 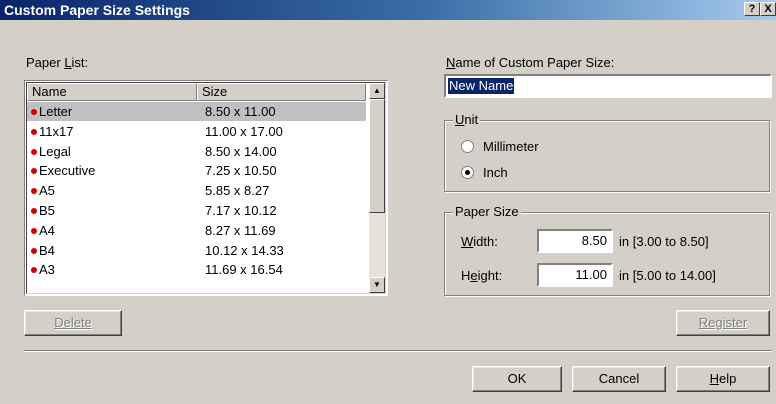 I want to click on paper-name: Legal, so click(x=55, y=151).